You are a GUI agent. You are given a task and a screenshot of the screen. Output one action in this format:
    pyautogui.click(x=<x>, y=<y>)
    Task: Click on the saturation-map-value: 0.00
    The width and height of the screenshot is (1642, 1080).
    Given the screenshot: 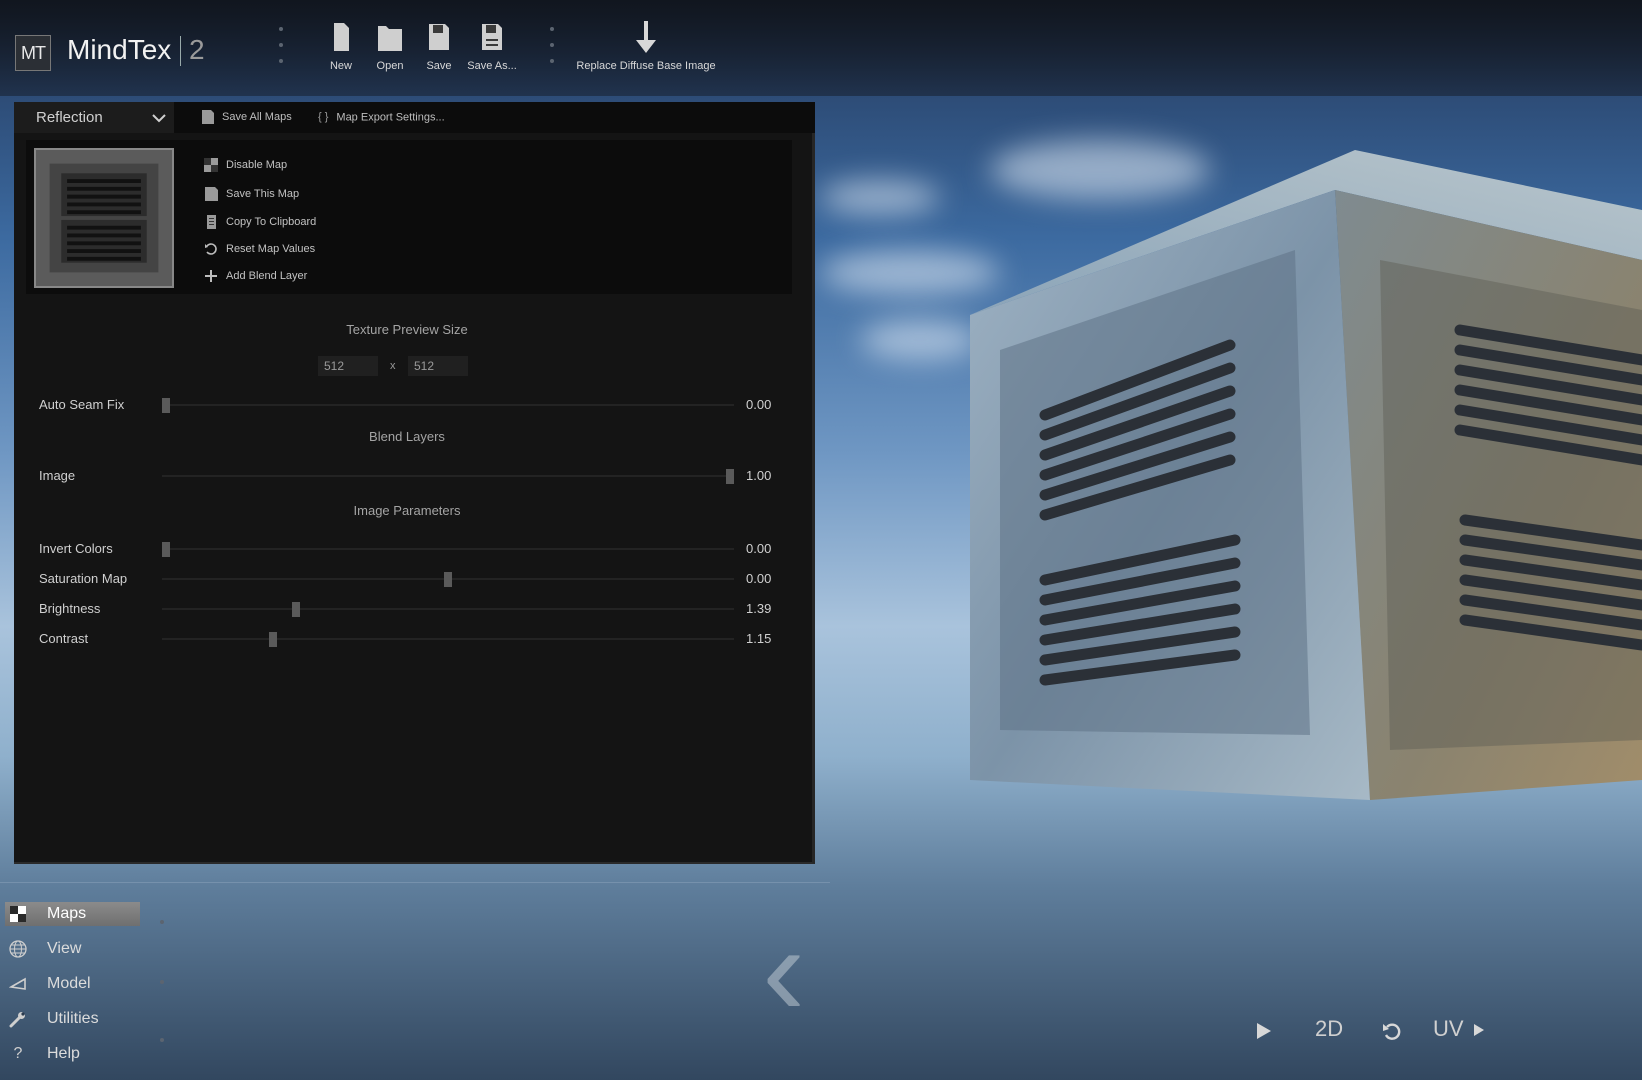 What is the action you would take?
    pyautogui.click(x=759, y=578)
    